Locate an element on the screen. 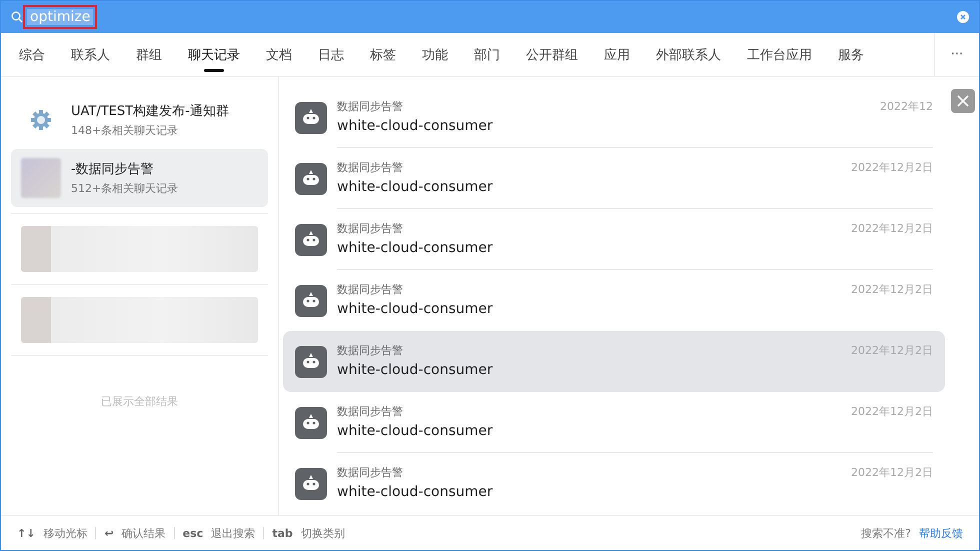  close-icon is located at coordinates (963, 101).